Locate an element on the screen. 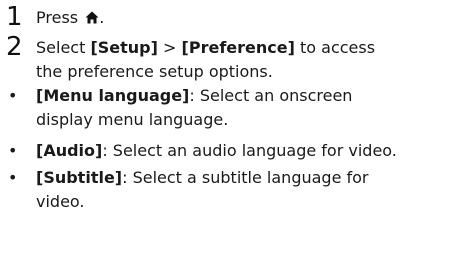 Image resolution: width=464 pixels, height=253 pixels. step-text: Press . is located at coordinates (246, 18).